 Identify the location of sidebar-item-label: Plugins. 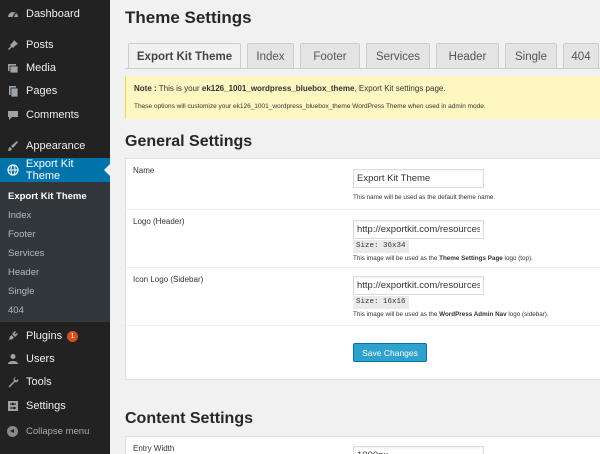
(44, 336).